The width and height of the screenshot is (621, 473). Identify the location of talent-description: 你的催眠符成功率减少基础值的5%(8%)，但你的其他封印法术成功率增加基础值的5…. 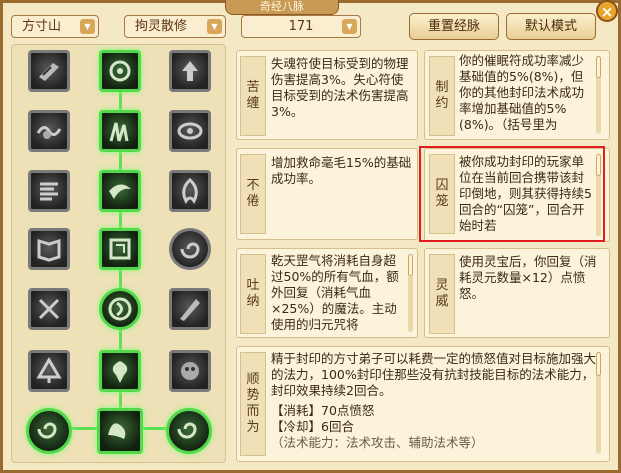
(522, 92).